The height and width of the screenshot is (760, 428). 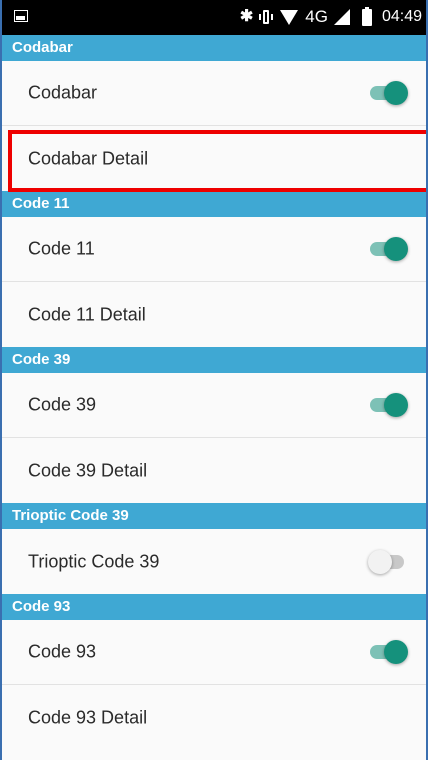 What do you see at coordinates (214, 561) in the screenshot?
I see `setting-row-trioptic-code-39: Trioptic Code 39` at bounding box center [214, 561].